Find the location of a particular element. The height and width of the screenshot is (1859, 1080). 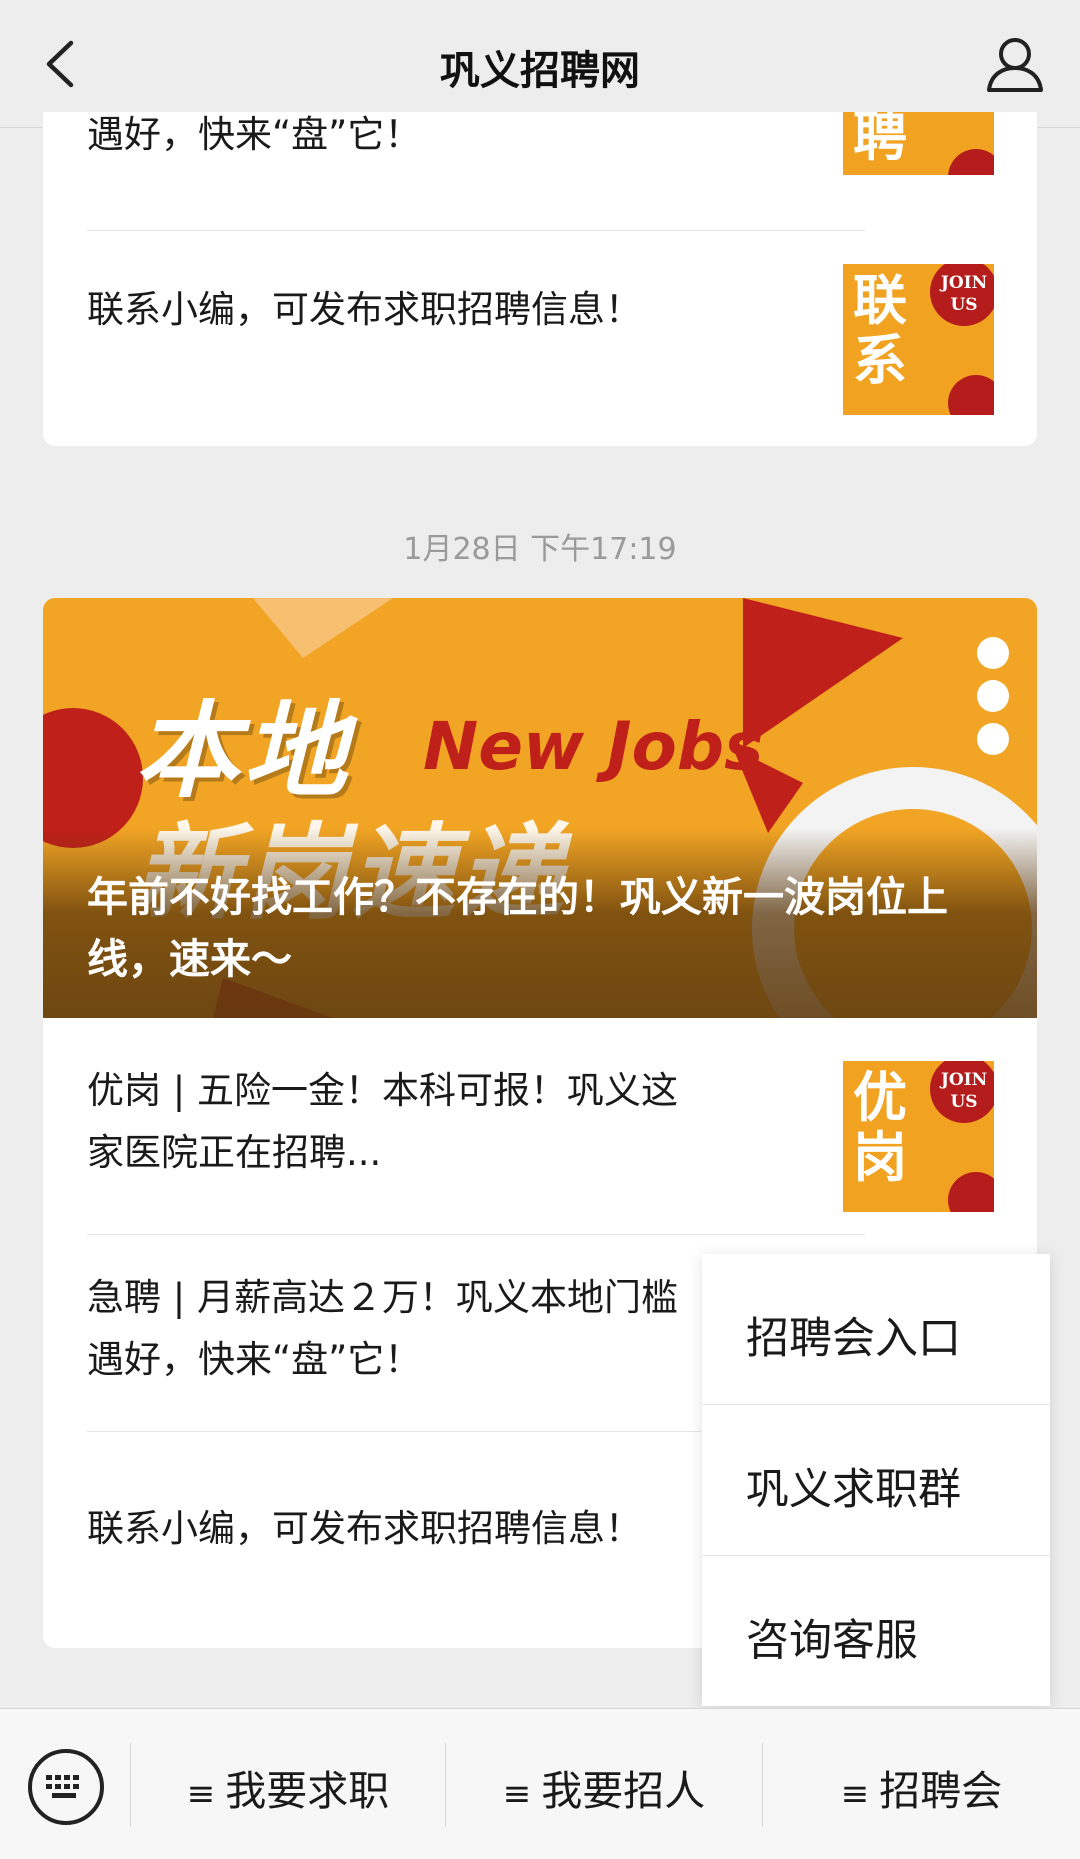

profile-button is located at coordinates (1015, 65).